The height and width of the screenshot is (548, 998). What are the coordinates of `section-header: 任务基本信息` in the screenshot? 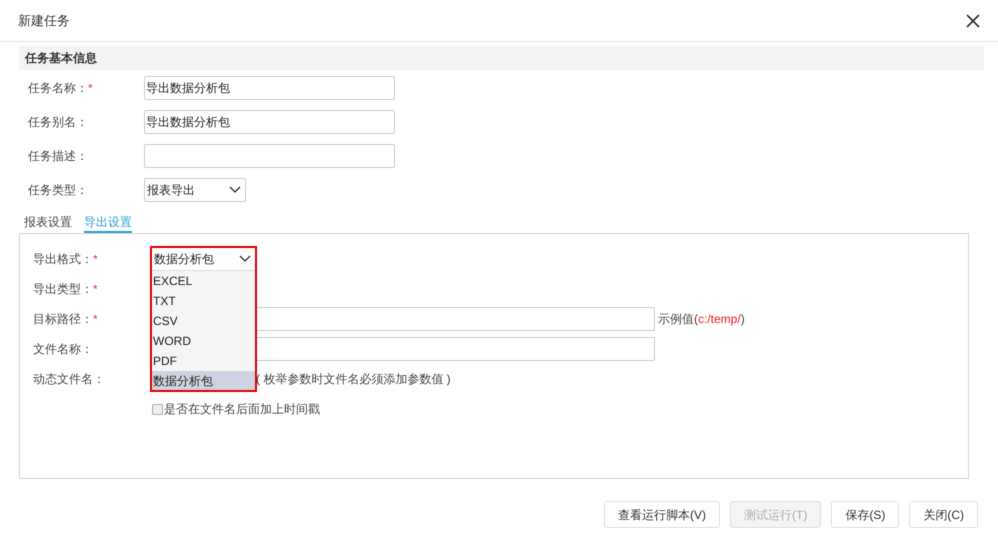 It's located at (501, 58).